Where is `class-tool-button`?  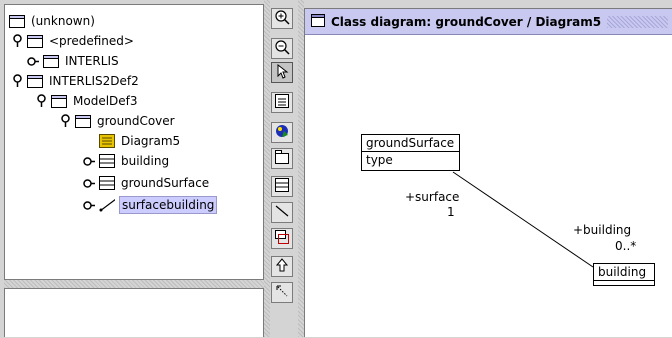
class-tool-button is located at coordinates (282, 186).